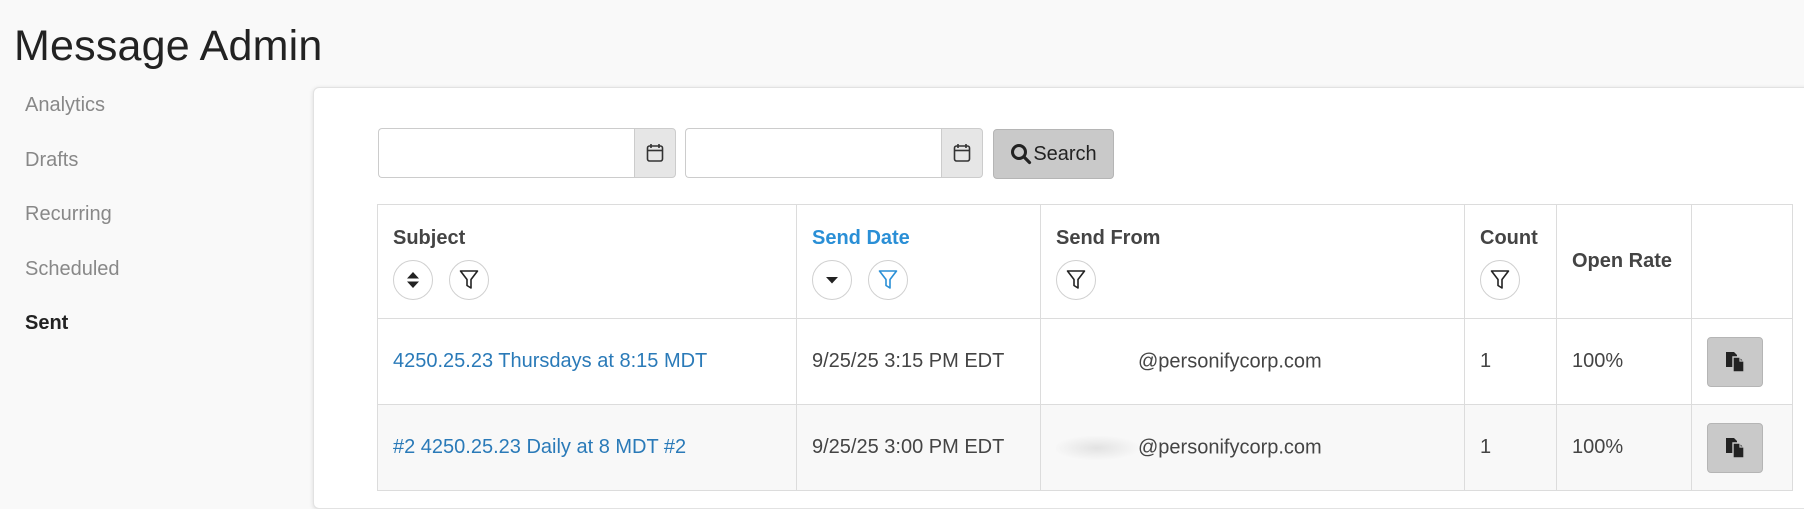 The height and width of the screenshot is (509, 1804). I want to click on column-label-send-date: Send Date, so click(861, 238).